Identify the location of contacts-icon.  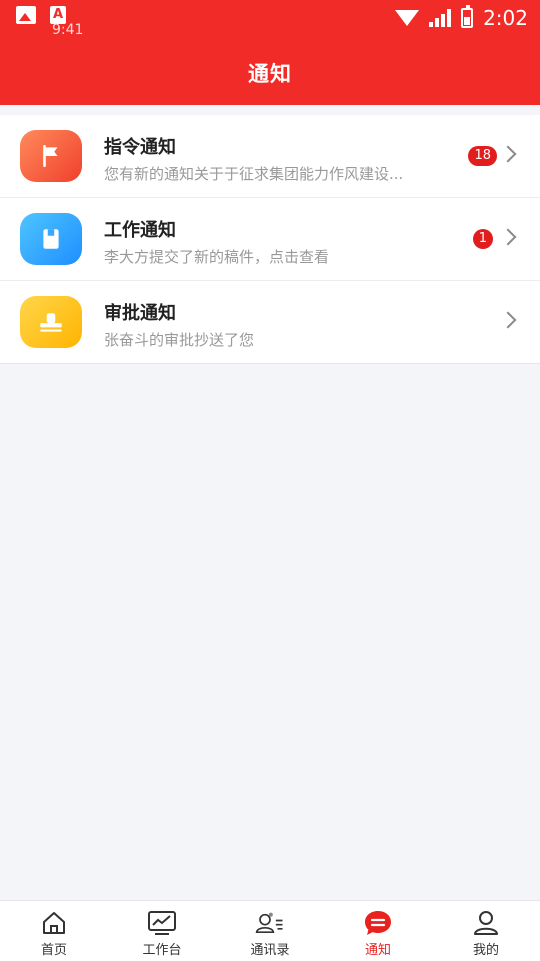
(270, 923).